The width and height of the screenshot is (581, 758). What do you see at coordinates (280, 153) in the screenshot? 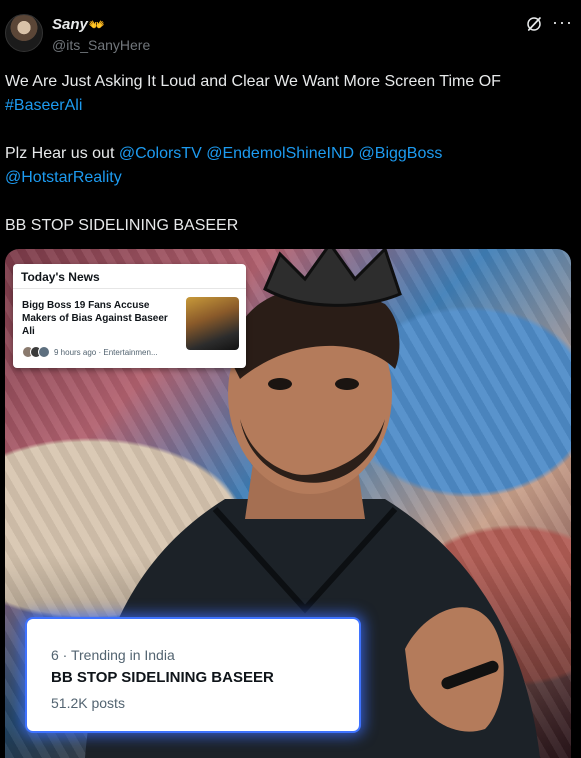
I see `mention-endemolshineind: @EndemolShineIND` at bounding box center [280, 153].